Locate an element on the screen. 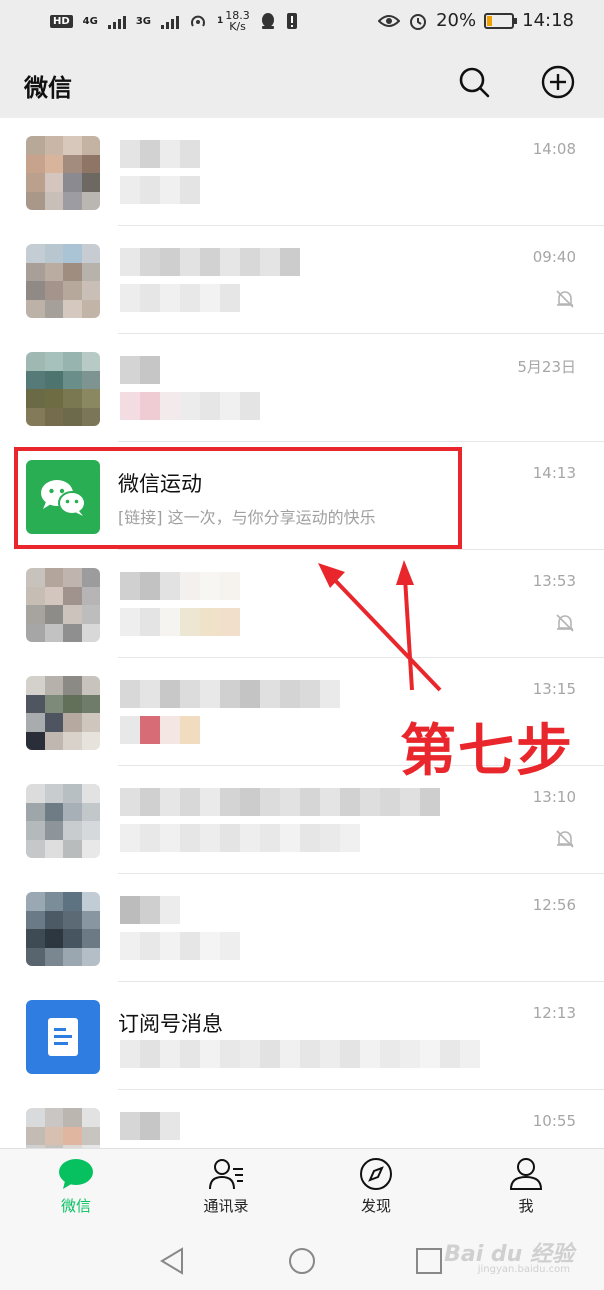 This screenshot has height=1290, width=604. chat-time: 13:10 is located at coordinates (554, 797).